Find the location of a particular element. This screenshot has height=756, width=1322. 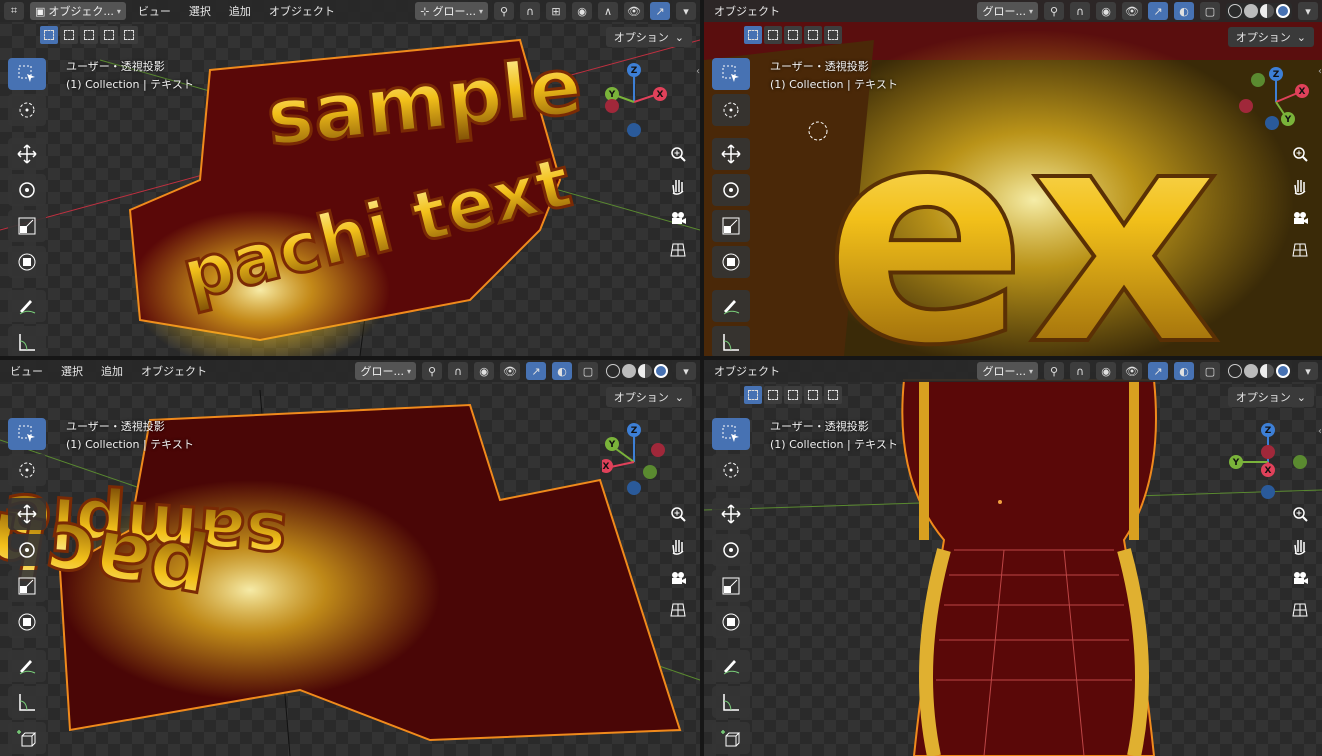

select-new-icon is located at coordinates (753, 395).